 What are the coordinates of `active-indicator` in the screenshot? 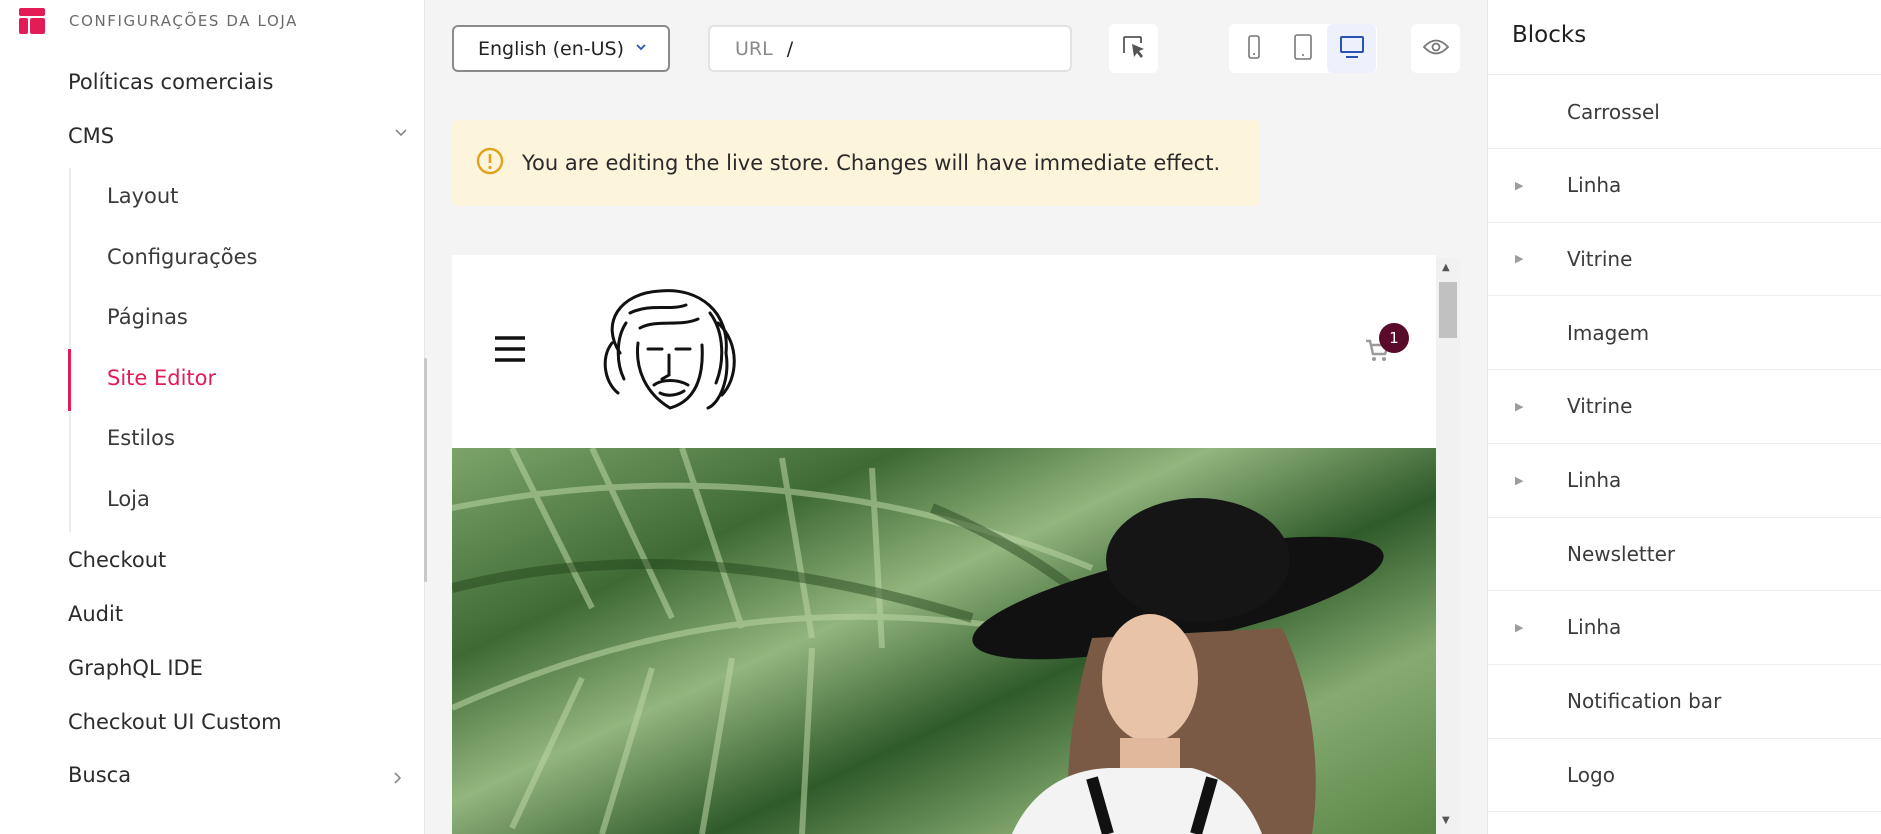 It's located at (69, 380).